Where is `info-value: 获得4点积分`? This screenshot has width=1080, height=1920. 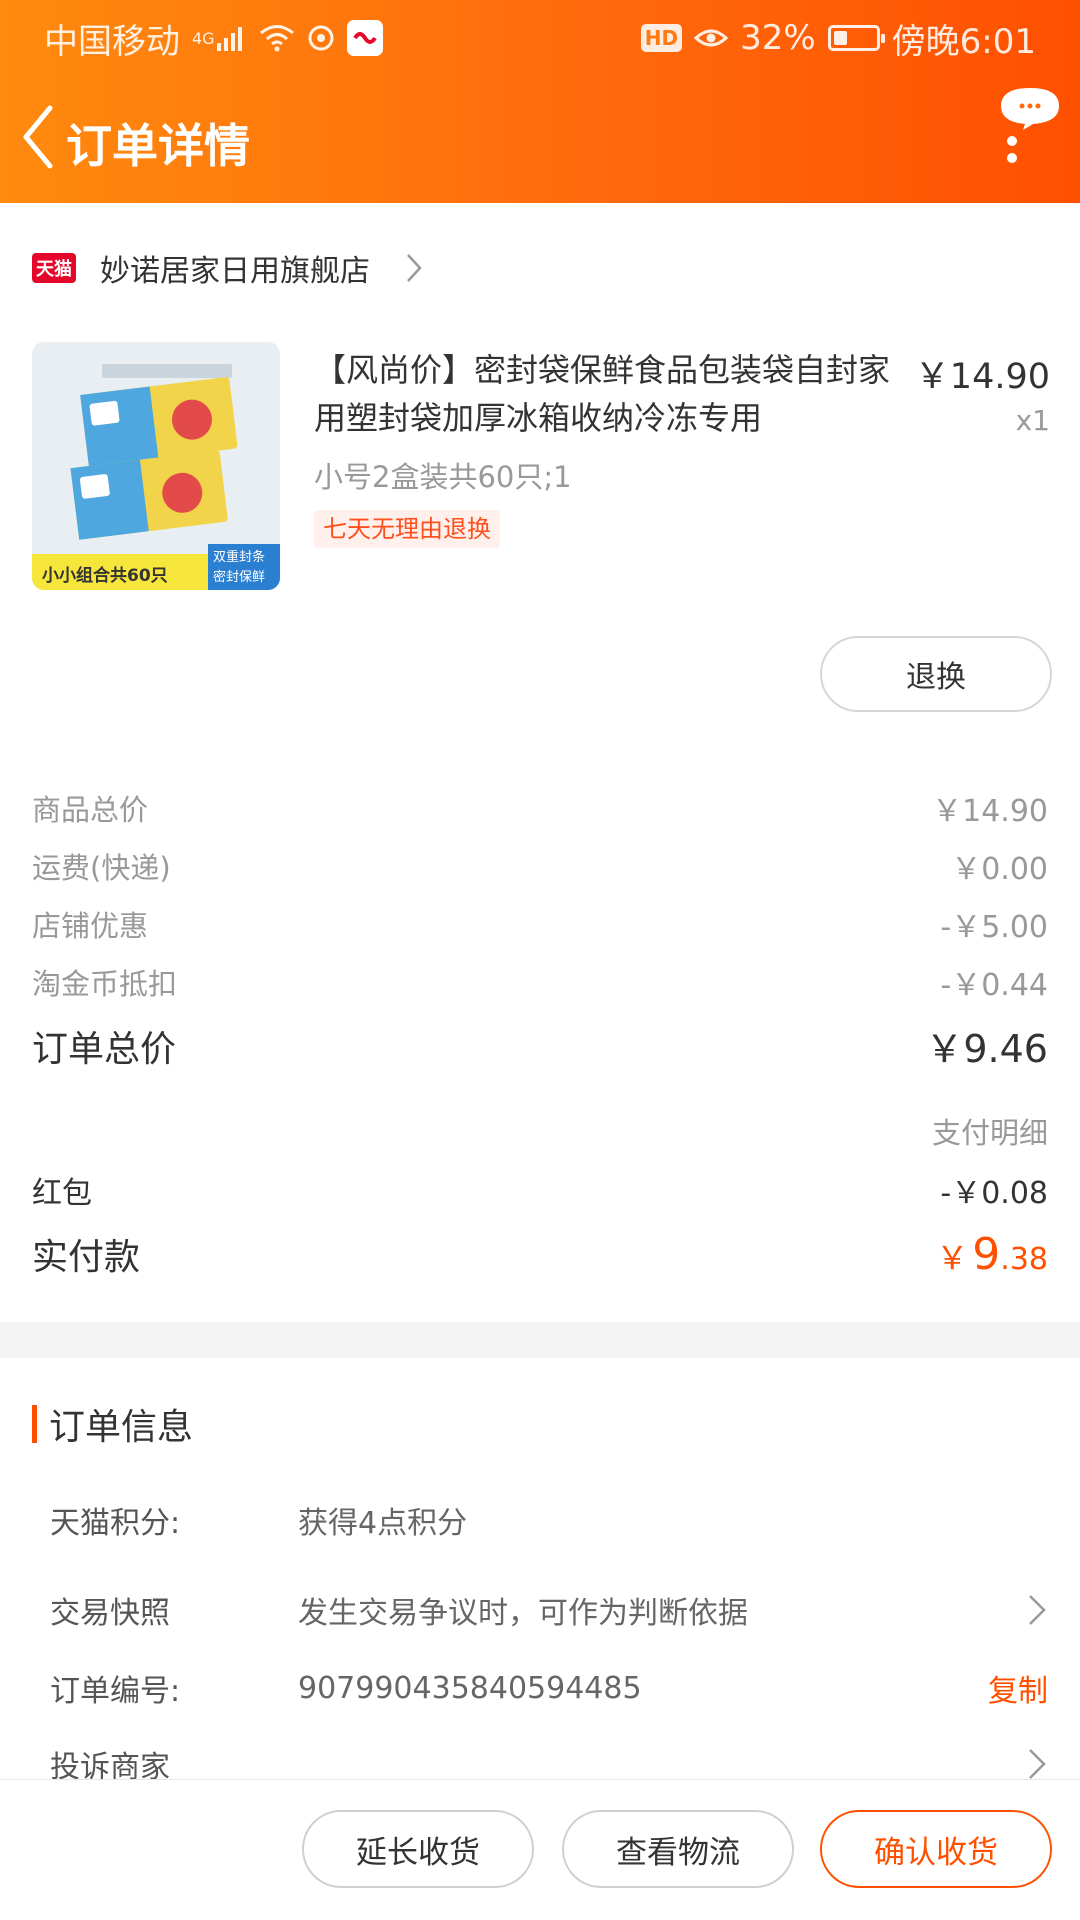 info-value: 获得4点积分 is located at coordinates (383, 1523).